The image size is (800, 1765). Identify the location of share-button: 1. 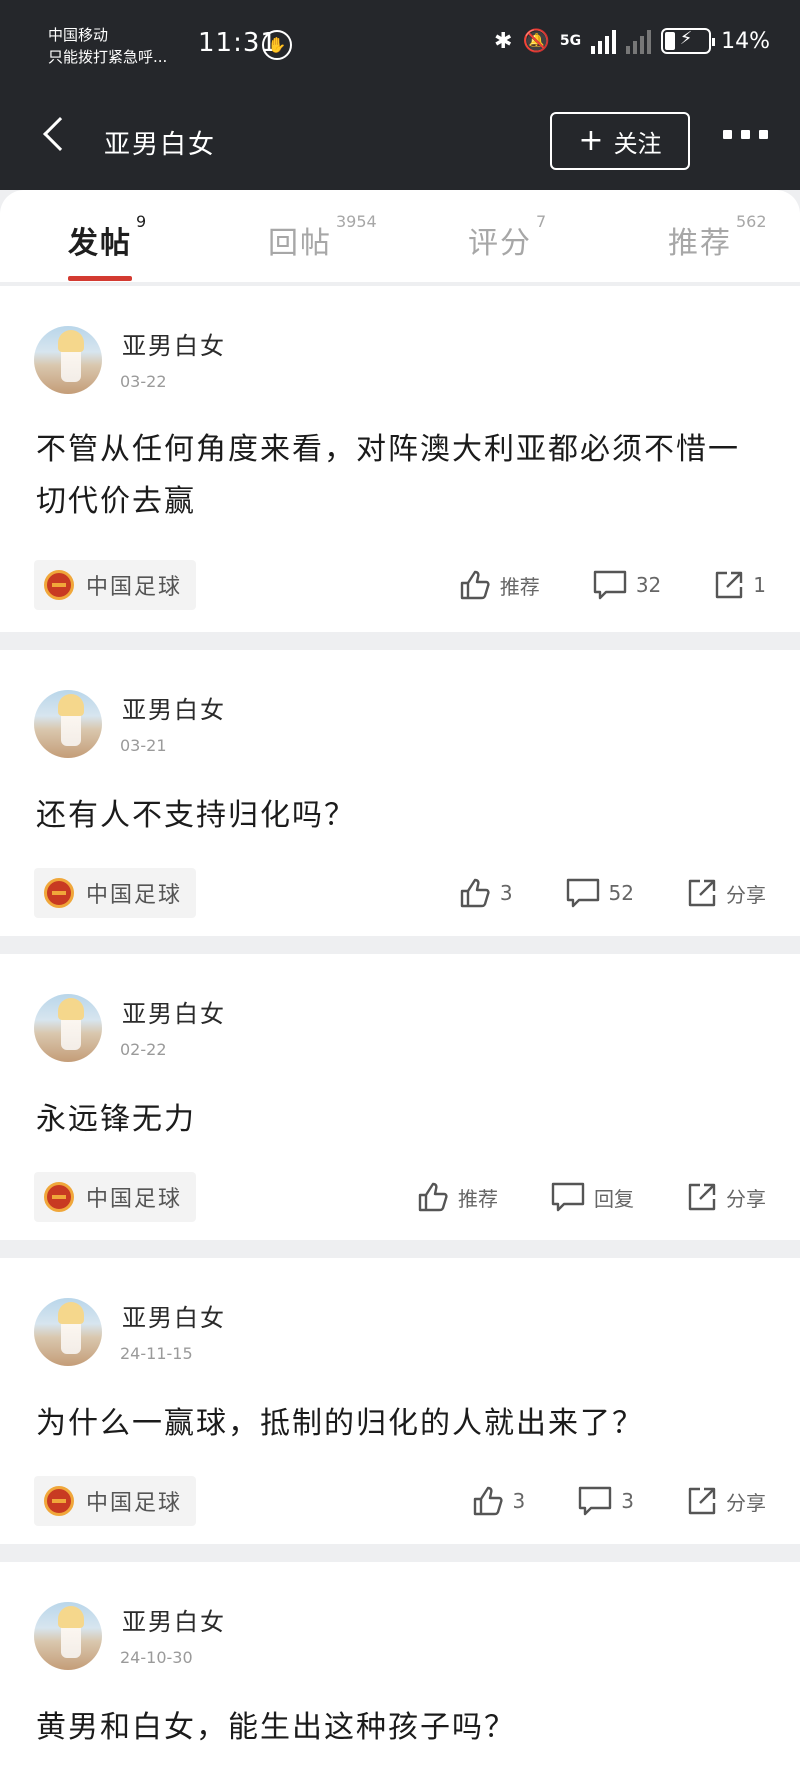
(739, 585).